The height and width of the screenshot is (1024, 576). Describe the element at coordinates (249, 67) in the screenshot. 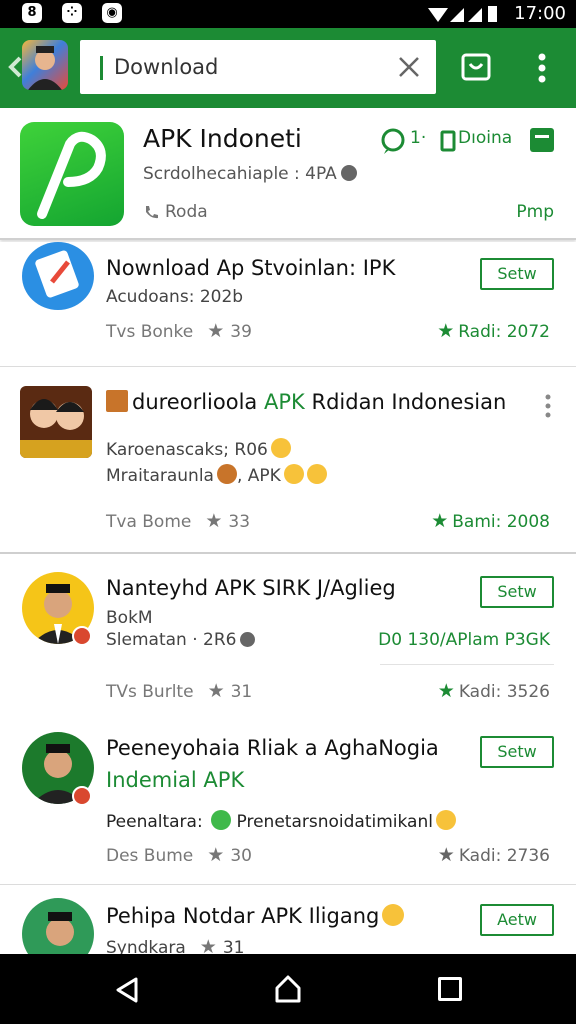

I see `search-input` at that location.